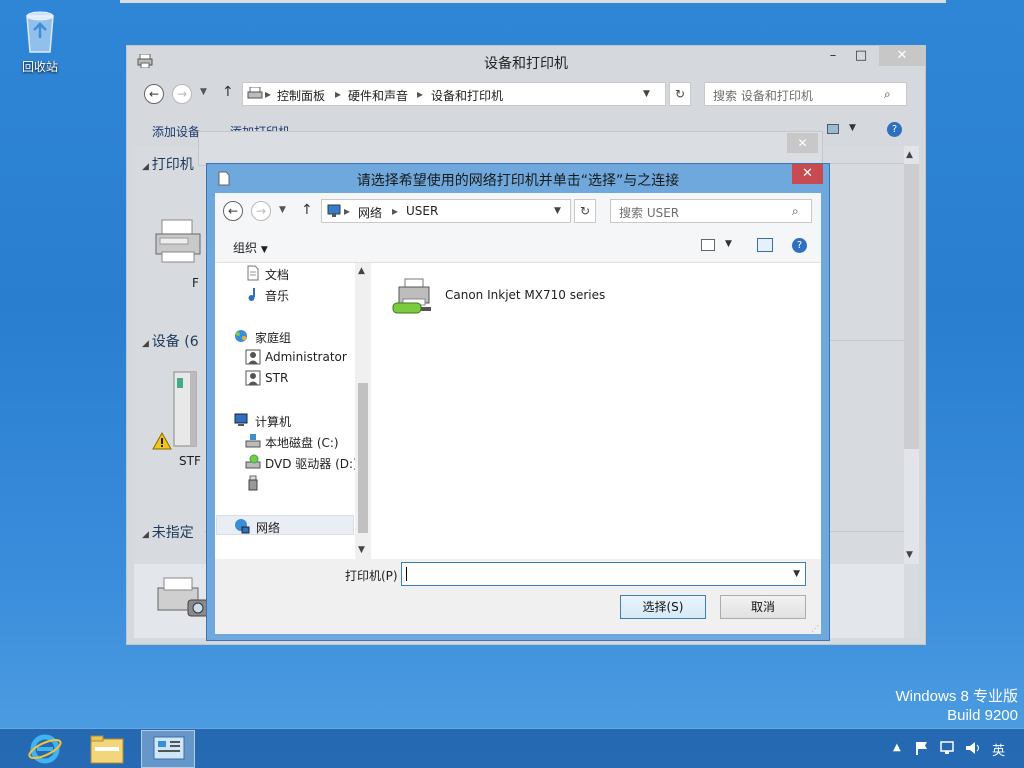  I want to click on recycle-bin-label: 回收站, so click(39, 67).